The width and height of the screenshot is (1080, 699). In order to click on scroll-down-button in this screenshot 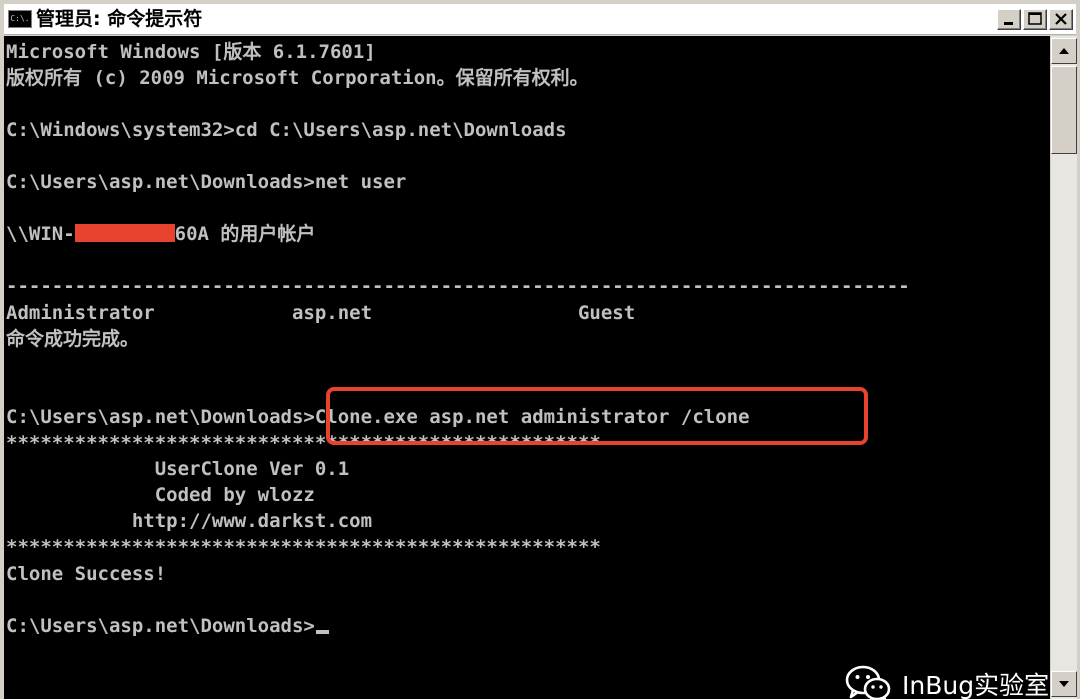, I will do `click(1064, 684)`.